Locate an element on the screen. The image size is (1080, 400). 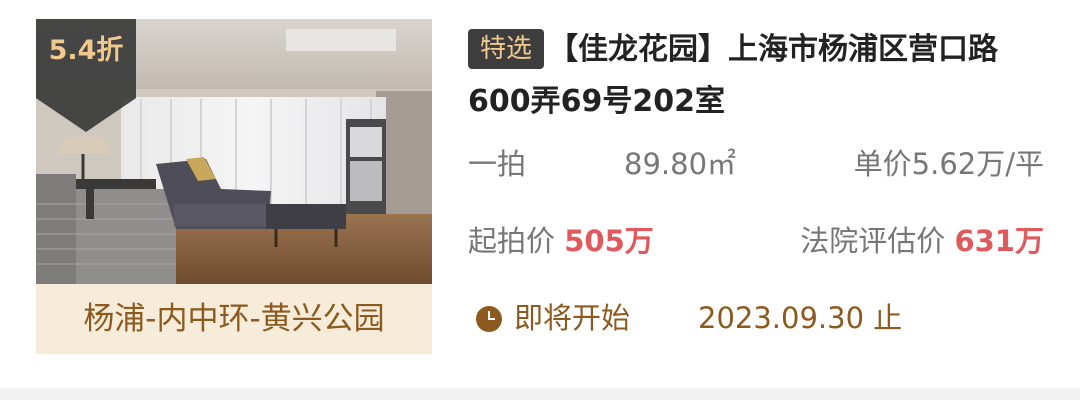
auction-round: 一拍 is located at coordinates (497, 164).